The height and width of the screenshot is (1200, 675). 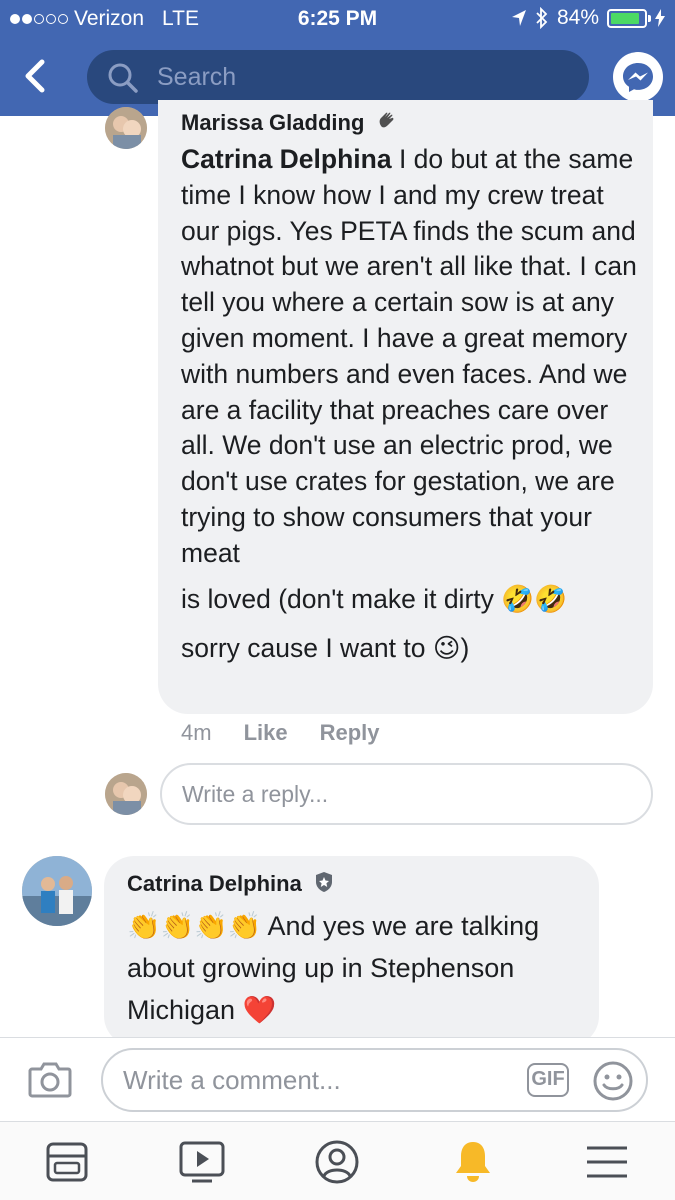 I want to click on battery-icon, so click(x=629, y=18).